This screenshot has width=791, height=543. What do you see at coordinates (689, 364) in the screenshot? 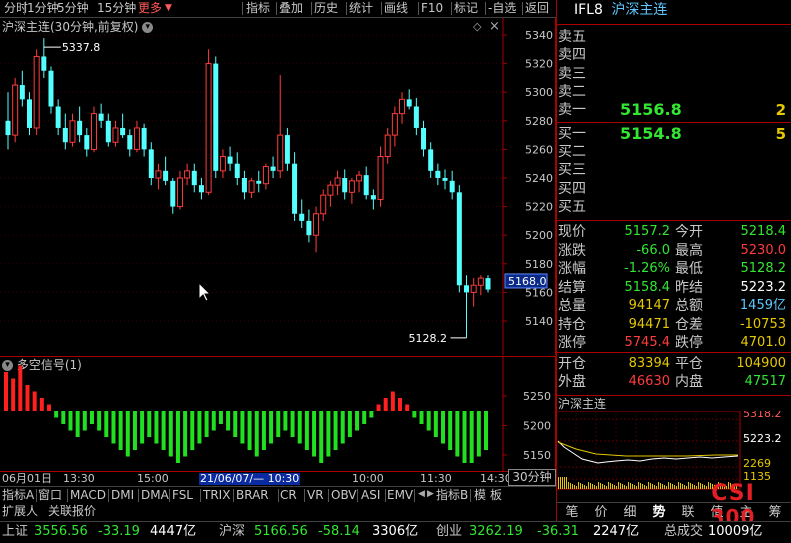
I see `stat-label: 平仓` at bounding box center [689, 364].